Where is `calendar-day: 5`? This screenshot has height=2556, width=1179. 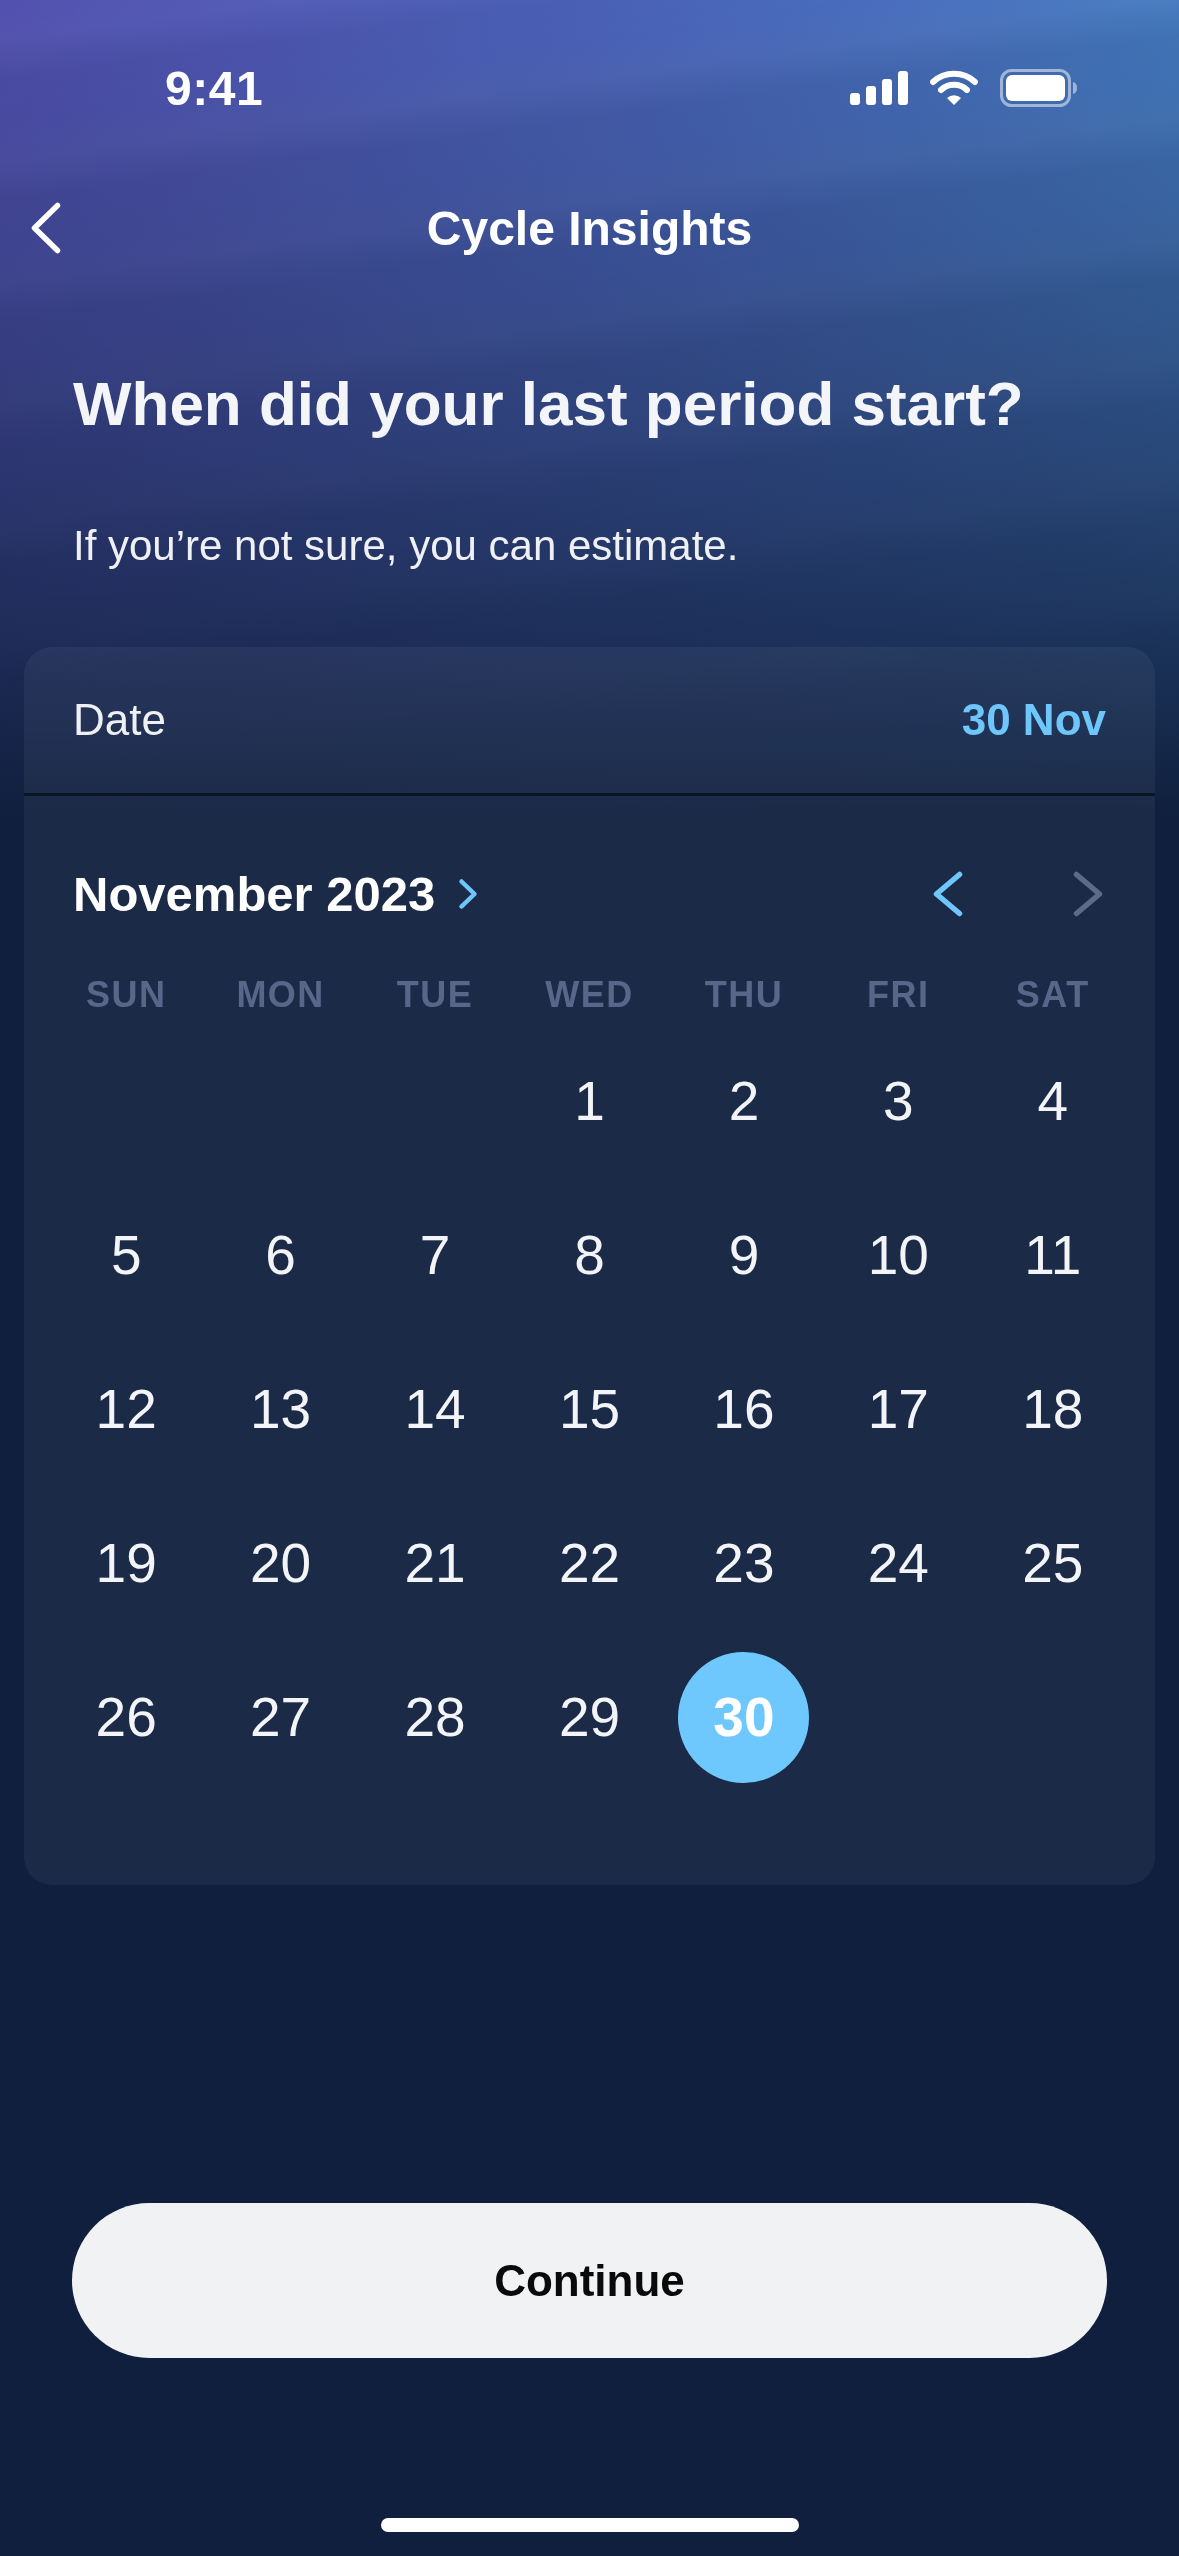 calendar-day: 5 is located at coordinates (126, 1255).